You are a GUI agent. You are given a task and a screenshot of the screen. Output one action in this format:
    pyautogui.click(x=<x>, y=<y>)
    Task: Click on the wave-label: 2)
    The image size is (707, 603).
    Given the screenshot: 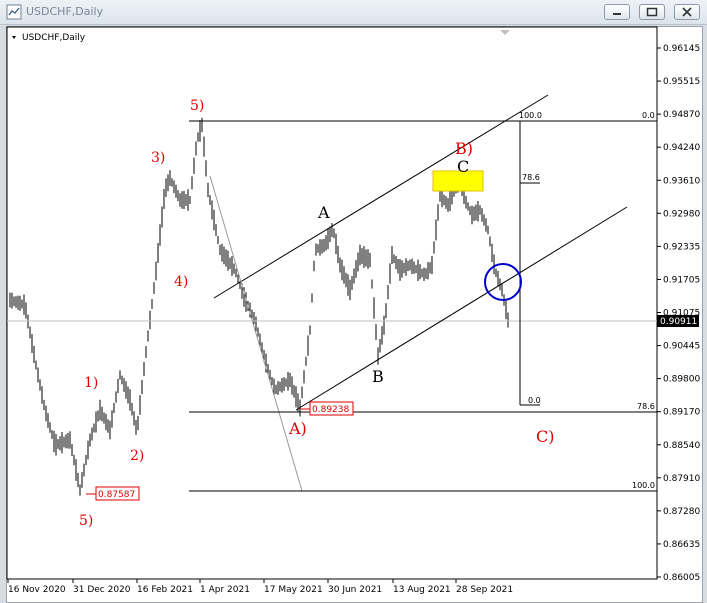 What is the action you would take?
    pyautogui.click(x=137, y=456)
    